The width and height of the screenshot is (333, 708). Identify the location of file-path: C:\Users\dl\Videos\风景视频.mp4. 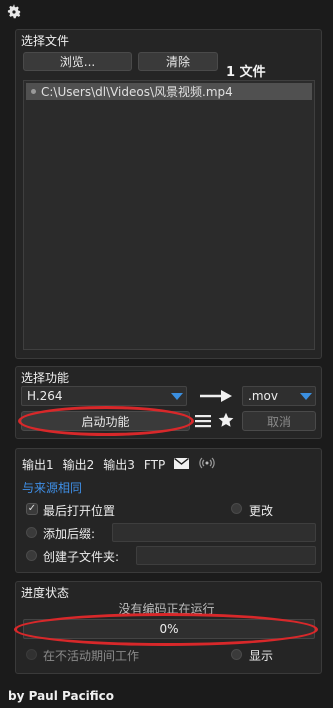
(137, 92).